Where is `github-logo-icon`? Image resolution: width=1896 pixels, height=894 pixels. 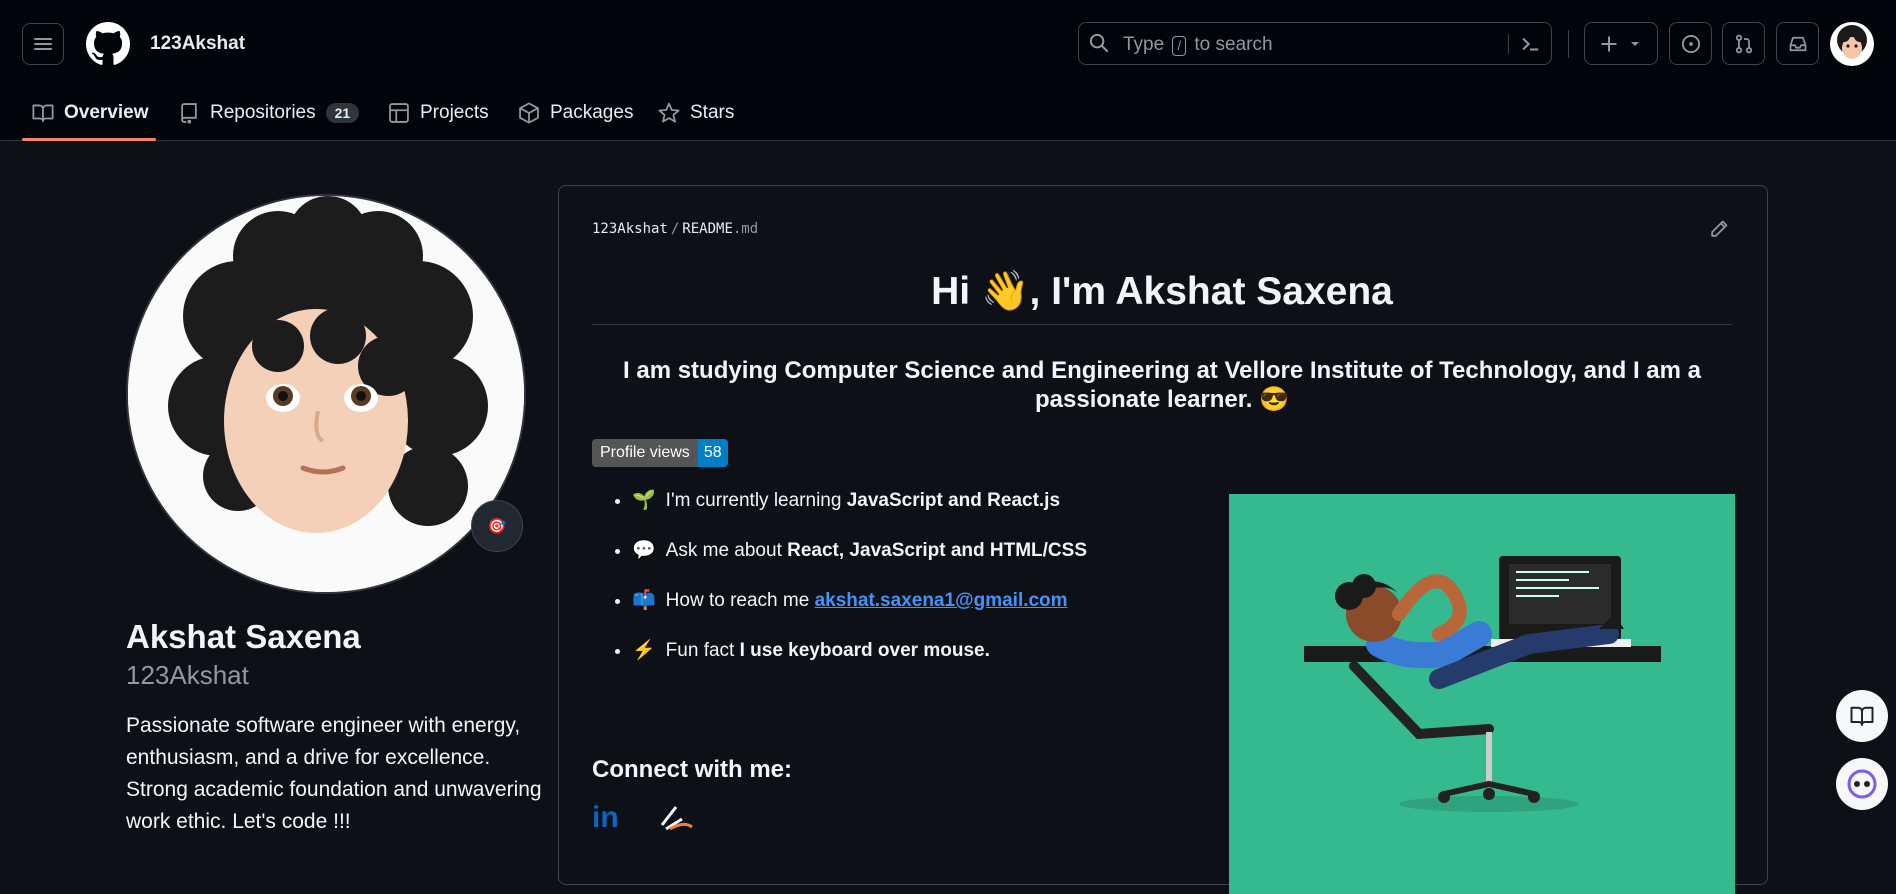
github-logo-icon is located at coordinates (108, 44).